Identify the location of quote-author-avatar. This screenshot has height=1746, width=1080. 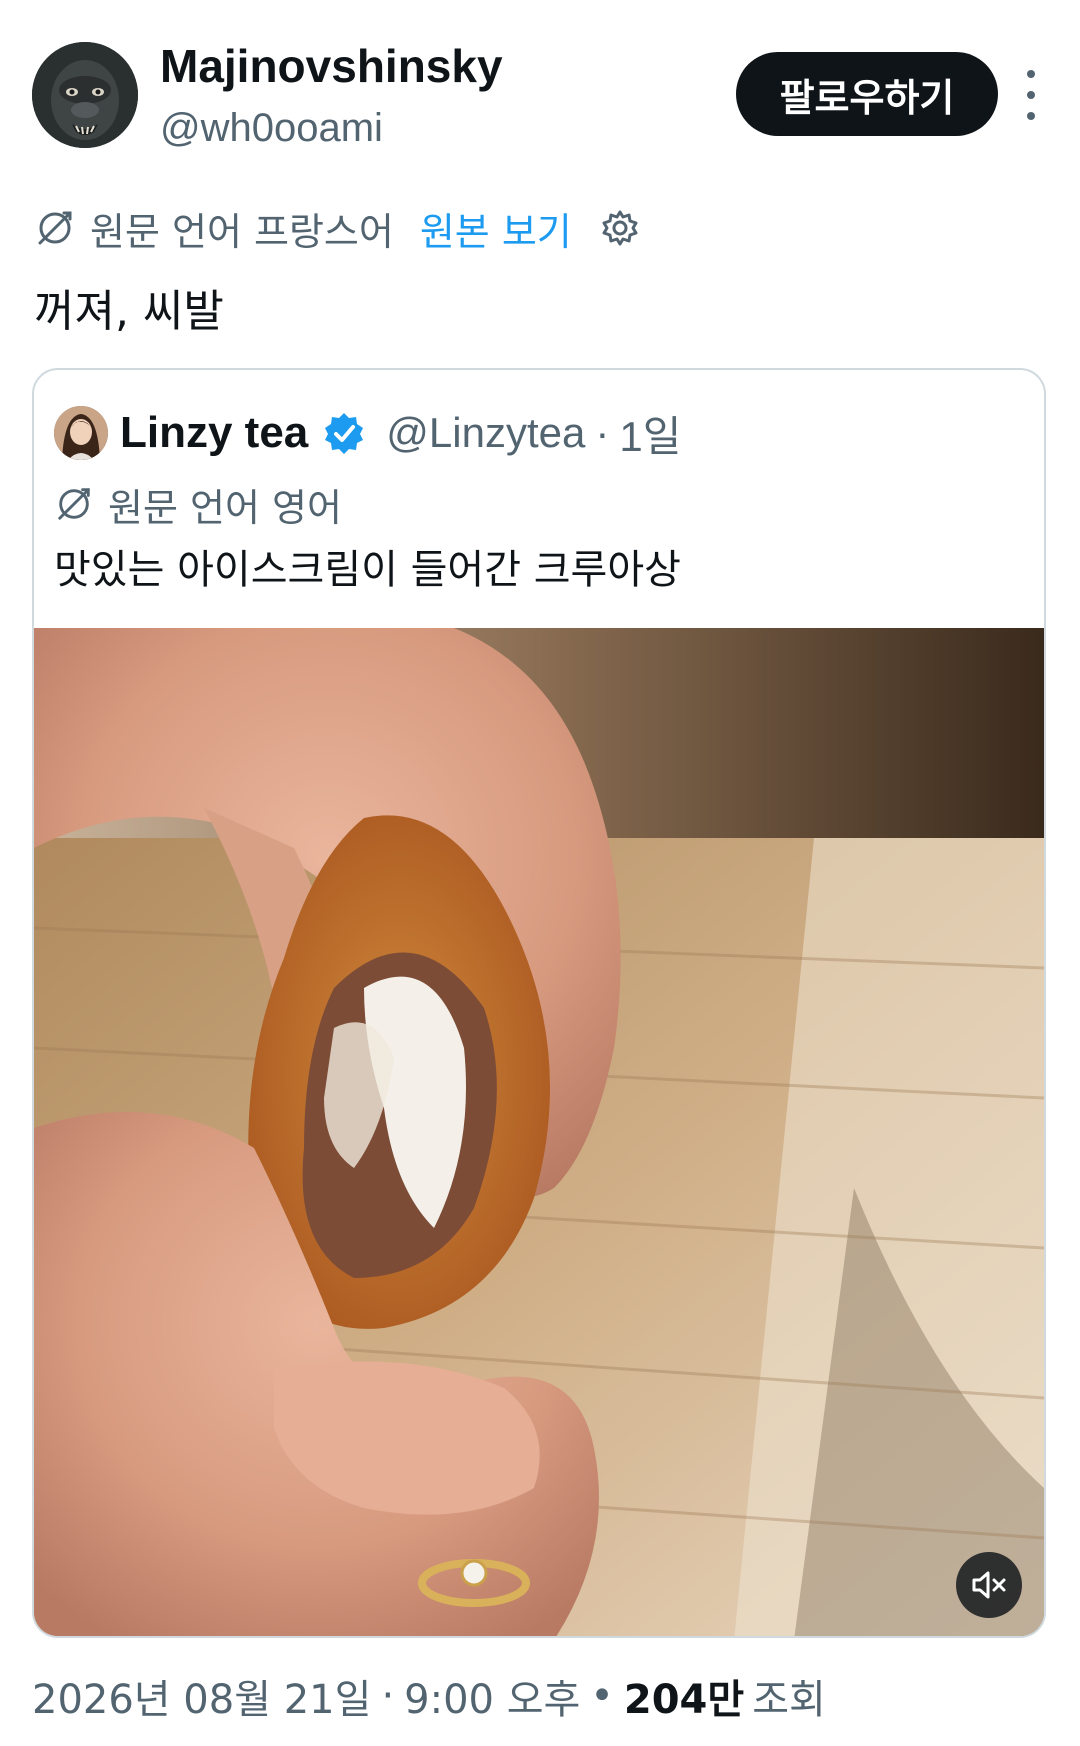
(81, 433).